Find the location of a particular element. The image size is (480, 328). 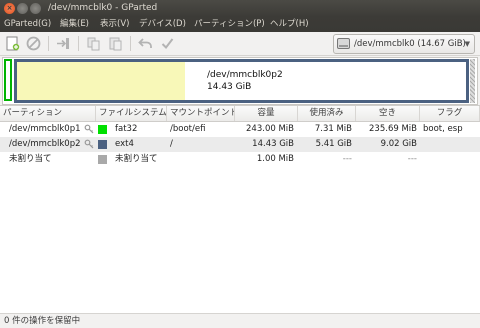

filesystem-type: ext4 is located at coordinates (124, 144).